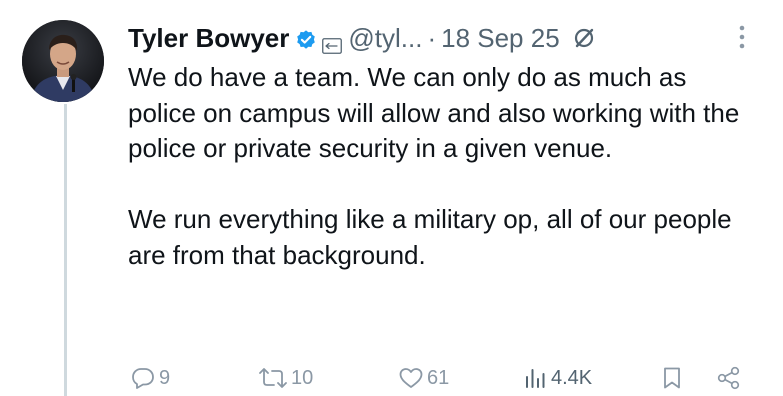 The height and width of the screenshot is (396, 783). What do you see at coordinates (306, 38) in the screenshot?
I see `verified-badge-icon` at bounding box center [306, 38].